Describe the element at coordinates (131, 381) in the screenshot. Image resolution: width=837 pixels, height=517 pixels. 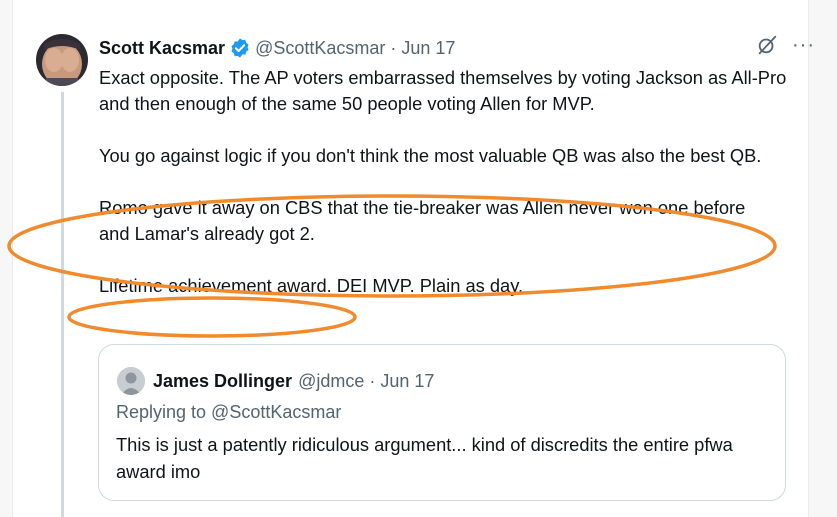
I see `quoted-avatar` at that location.